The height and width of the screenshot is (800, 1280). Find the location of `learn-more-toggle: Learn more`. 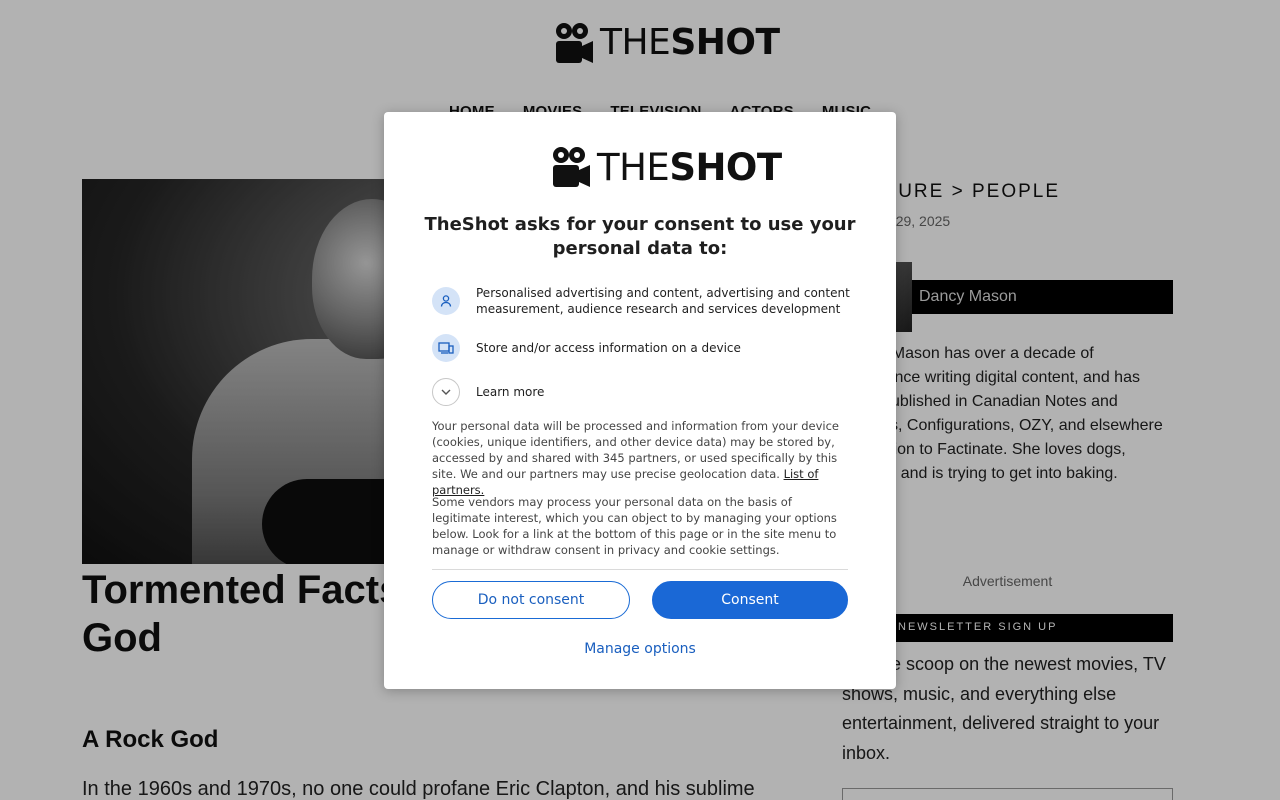

learn-more-toggle: Learn more is located at coordinates (488, 392).